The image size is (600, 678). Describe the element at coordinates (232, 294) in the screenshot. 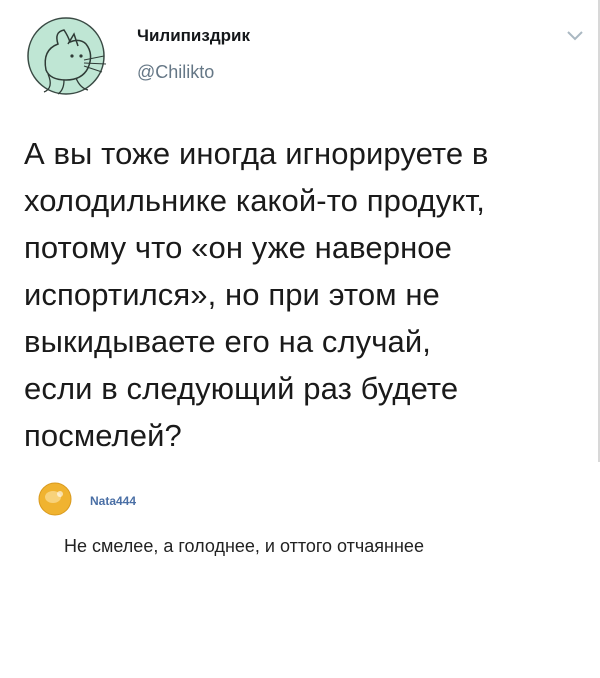

I see `tweet-text-line: испортился», но при этом не` at that location.